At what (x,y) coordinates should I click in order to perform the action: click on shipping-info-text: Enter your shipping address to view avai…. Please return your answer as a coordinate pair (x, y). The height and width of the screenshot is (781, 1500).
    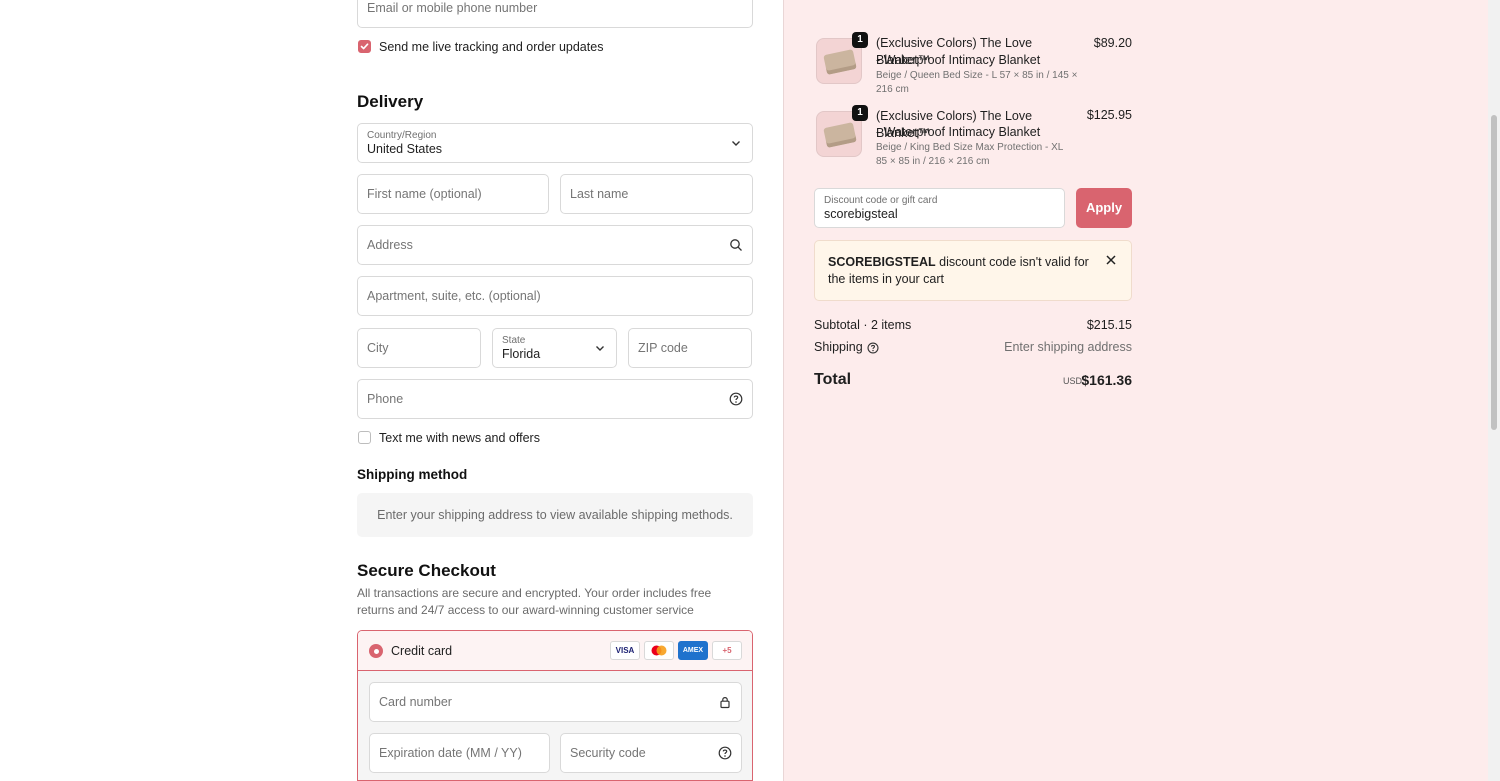
    Looking at the image, I should click on (555, 515).